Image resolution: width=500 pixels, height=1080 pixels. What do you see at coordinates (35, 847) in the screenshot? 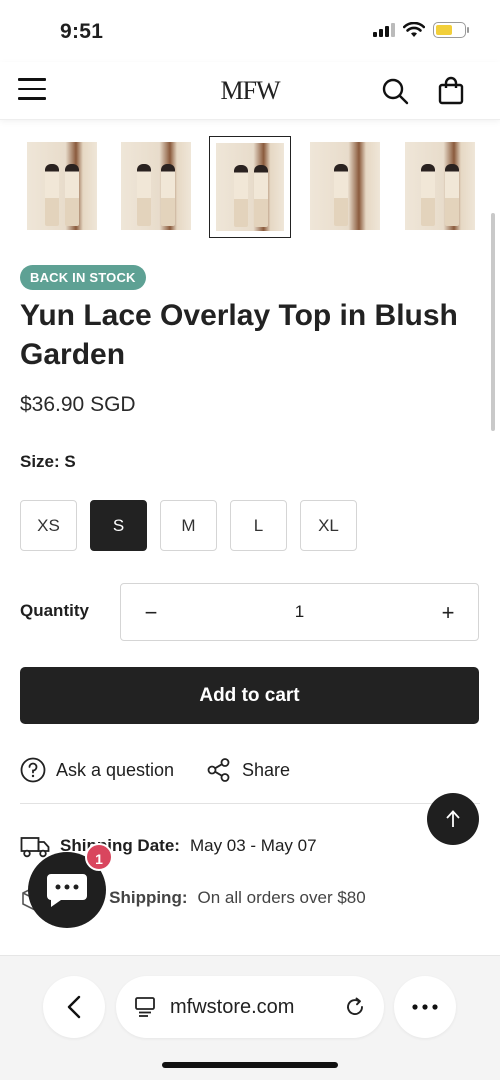
I see `truck-icon` at bounding box center [35, 847].